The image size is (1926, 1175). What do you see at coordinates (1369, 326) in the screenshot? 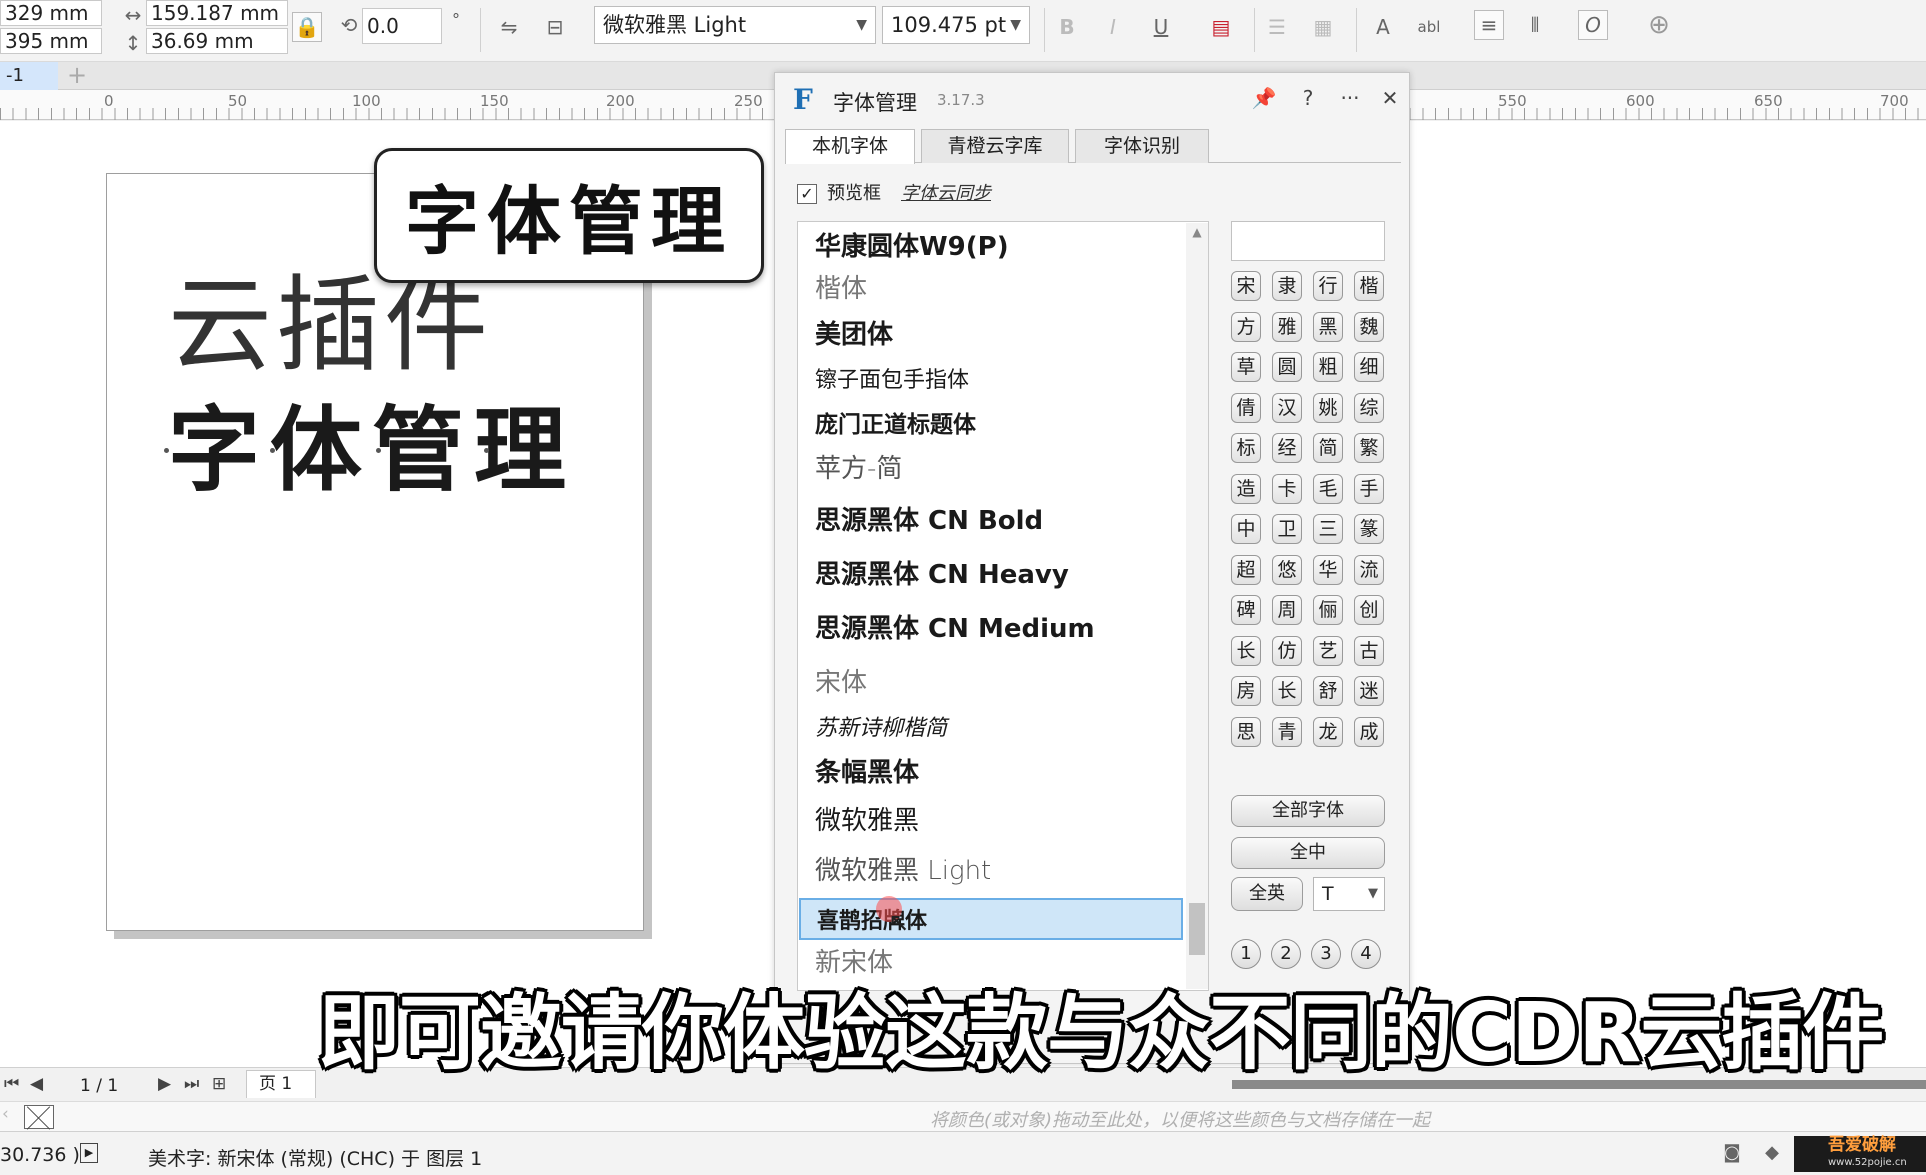
I see `category-button: 魏` at bounding box center [1369, 326].